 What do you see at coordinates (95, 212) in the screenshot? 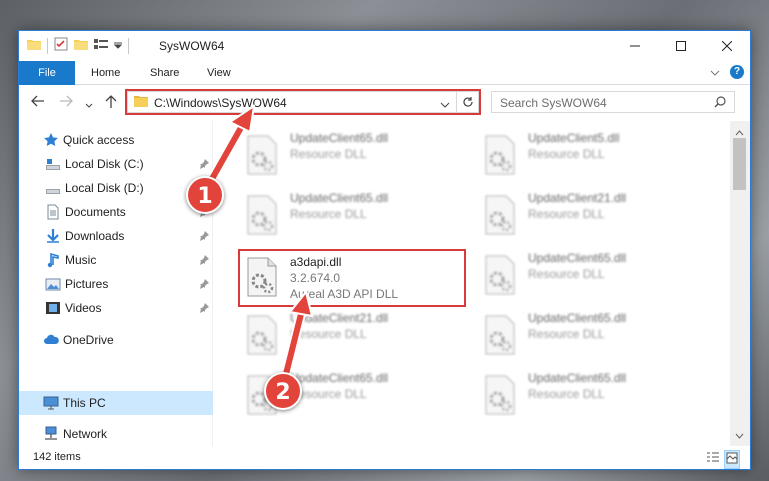
I see `sidebar-item-label: Documents` at bounding box center [95, 212].